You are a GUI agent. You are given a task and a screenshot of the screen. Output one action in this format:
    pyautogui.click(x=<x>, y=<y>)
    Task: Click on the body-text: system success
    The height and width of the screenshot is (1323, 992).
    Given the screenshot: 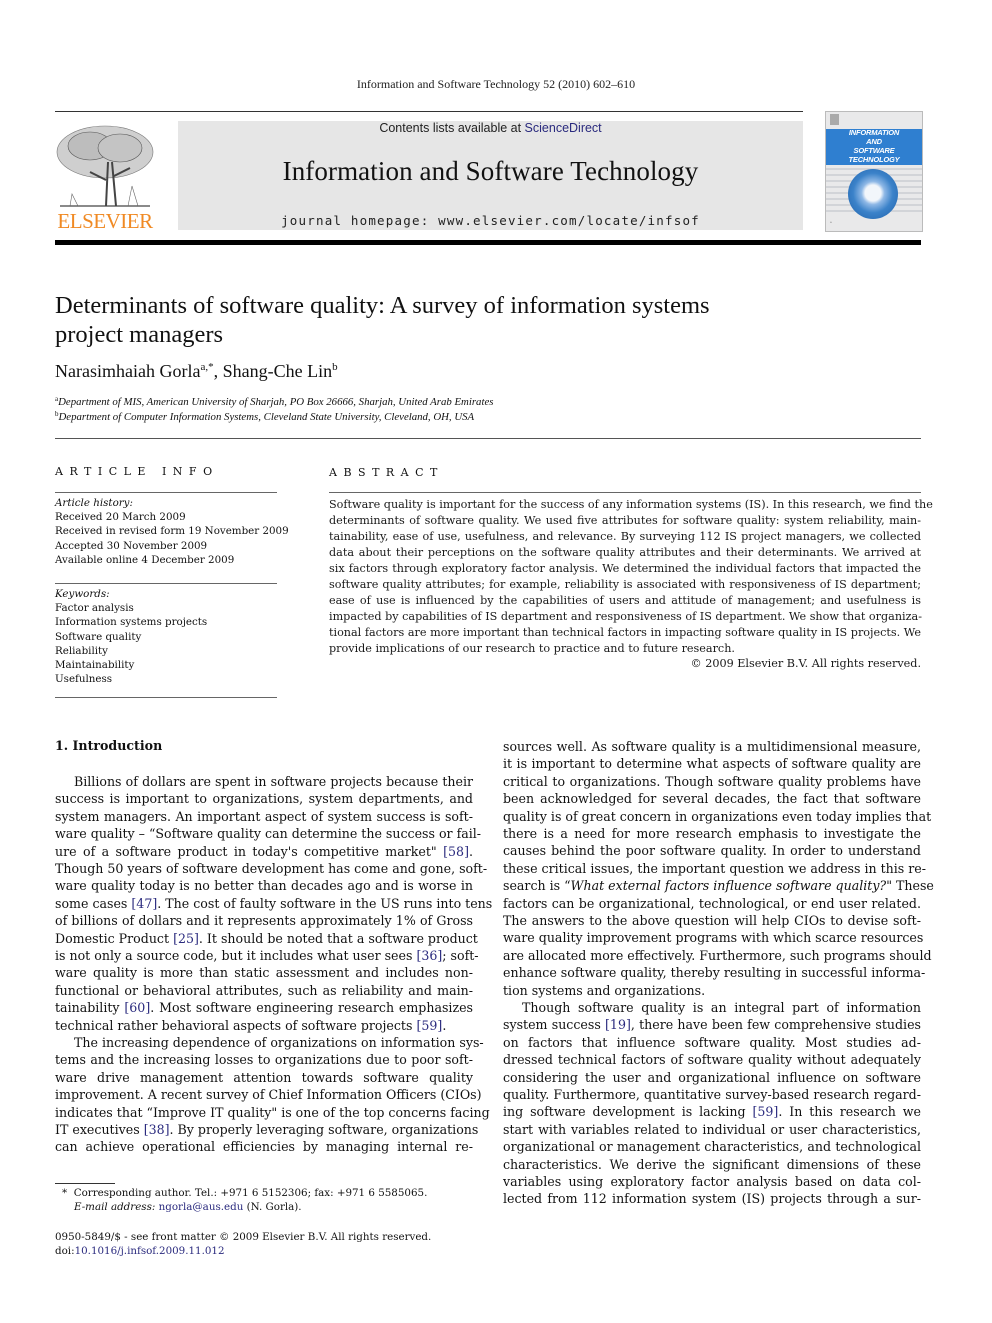 What is the action you would take?
    pyautogui.click(x=554, y=1025)
    